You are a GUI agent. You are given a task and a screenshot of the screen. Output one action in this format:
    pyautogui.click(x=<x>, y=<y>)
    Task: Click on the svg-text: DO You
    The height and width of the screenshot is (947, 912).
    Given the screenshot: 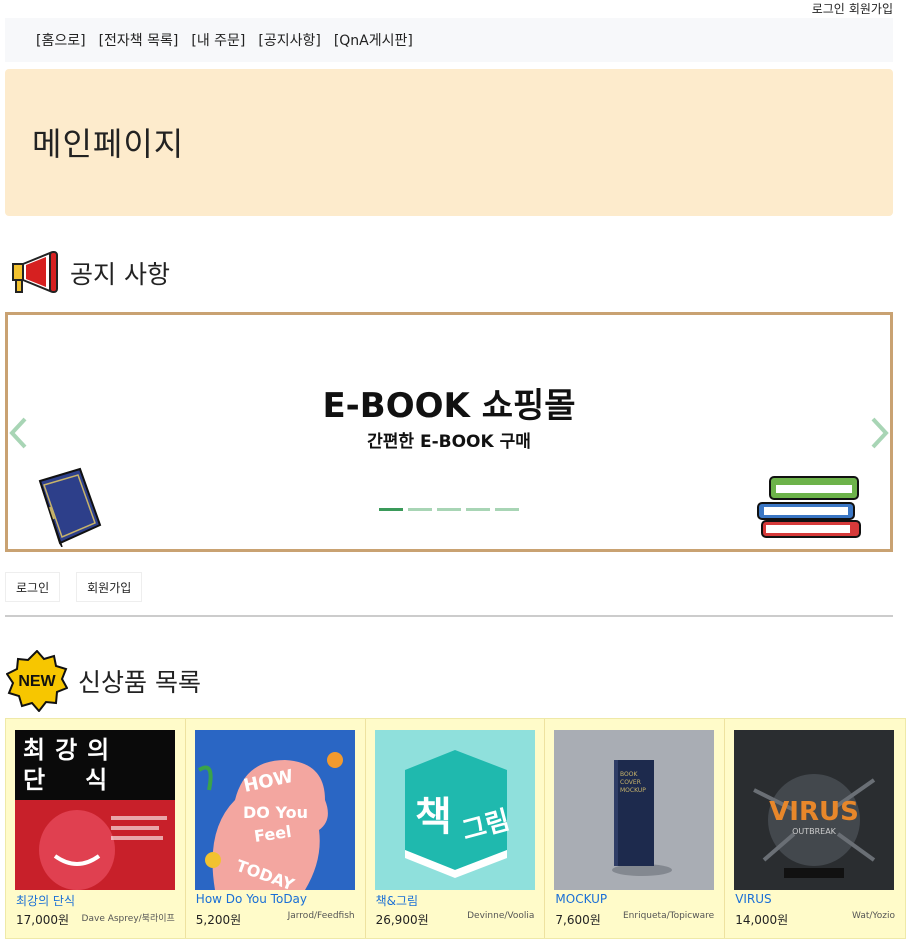 What is the action you would take?
    pyautogui.click(x=275, y=812)
    